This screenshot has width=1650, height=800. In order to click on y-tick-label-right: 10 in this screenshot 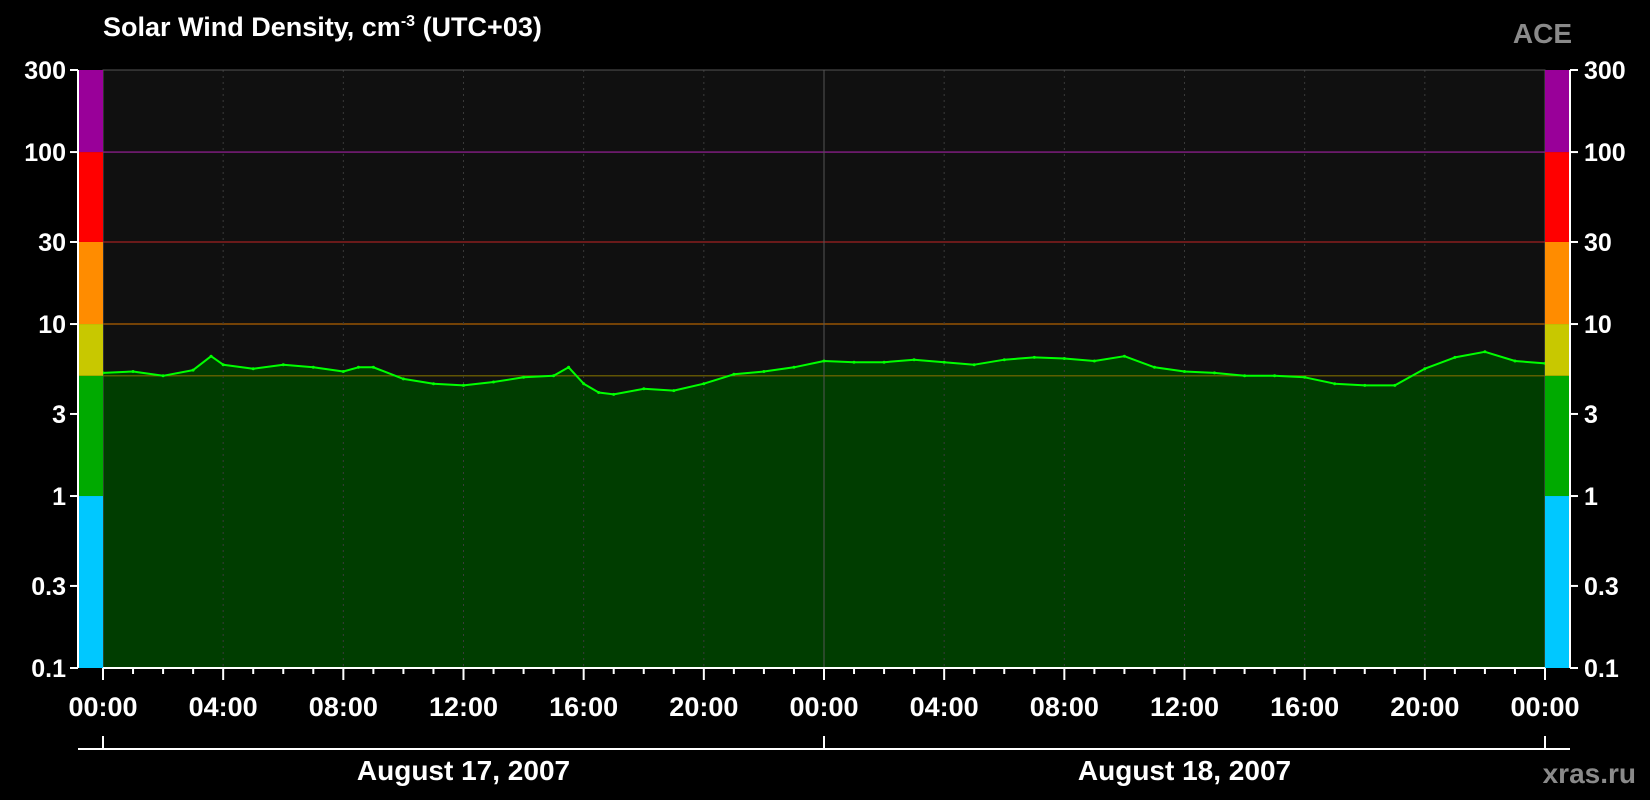, I will do `click(1598, 325)`.